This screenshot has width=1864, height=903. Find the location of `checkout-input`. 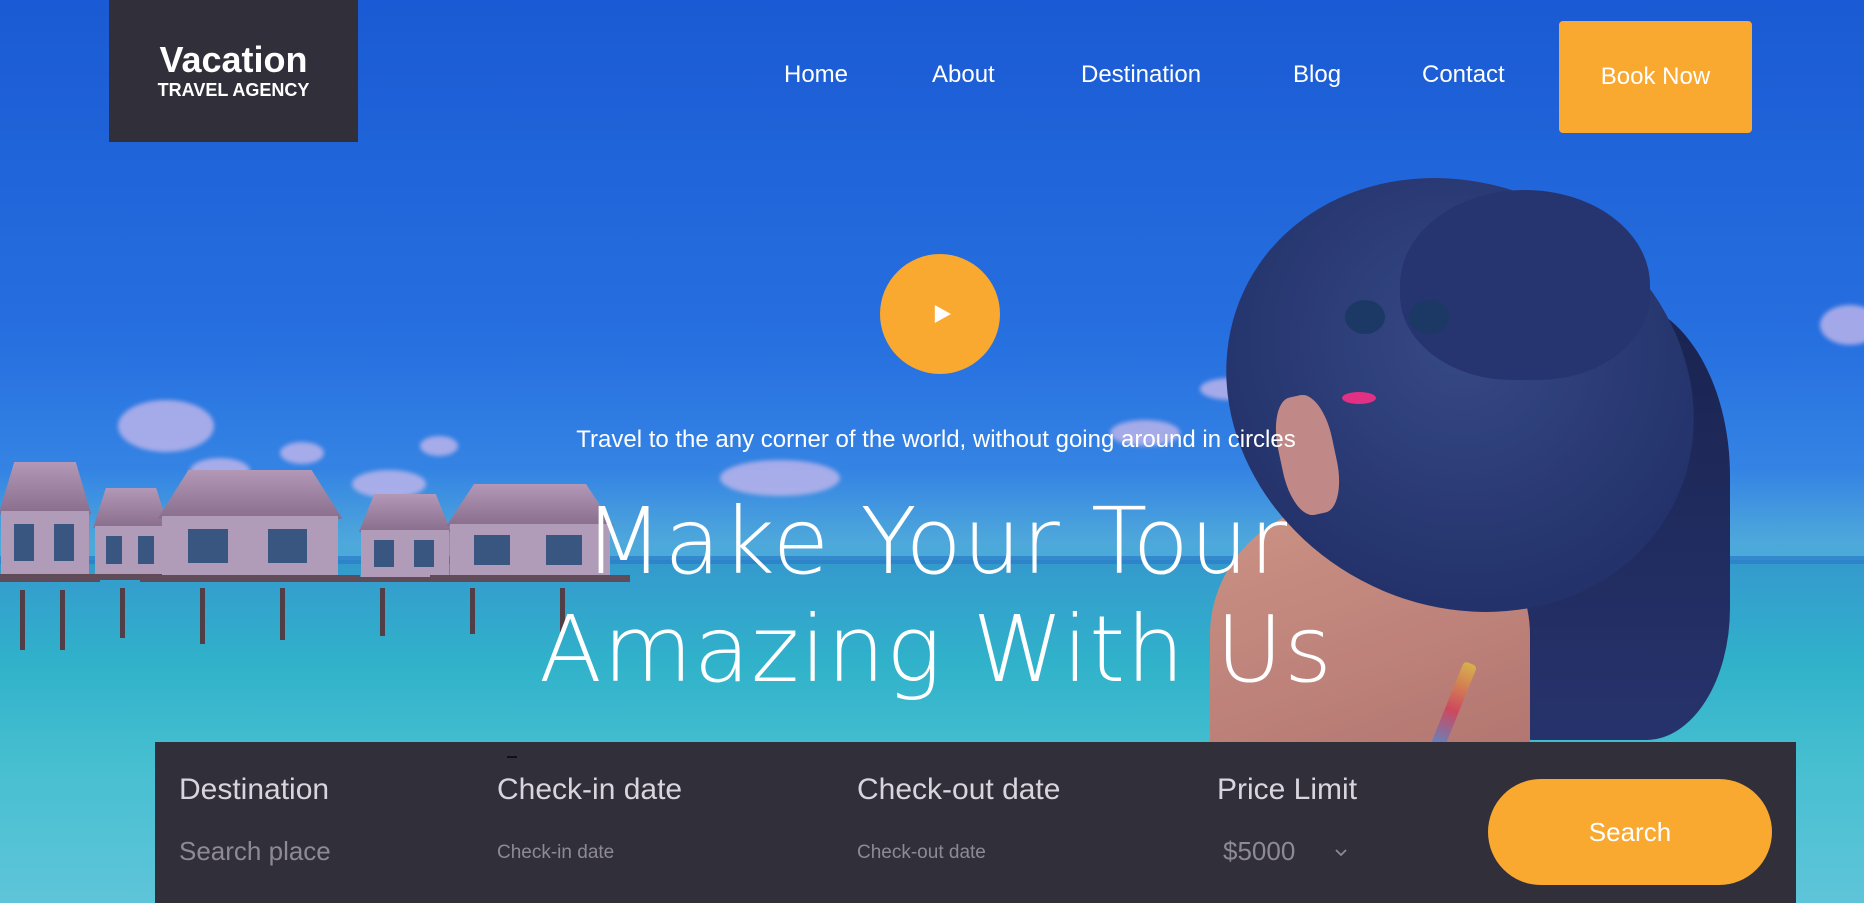

checkout-input is located at coordinates (987, 853).